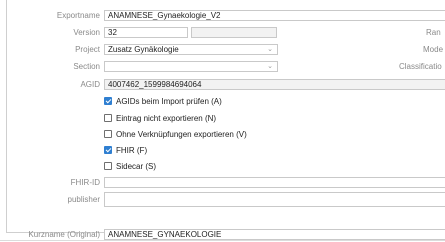  Describe the element at coordinates (433, 49) in the screenshot. I see `mode-label: Mode` at that location.